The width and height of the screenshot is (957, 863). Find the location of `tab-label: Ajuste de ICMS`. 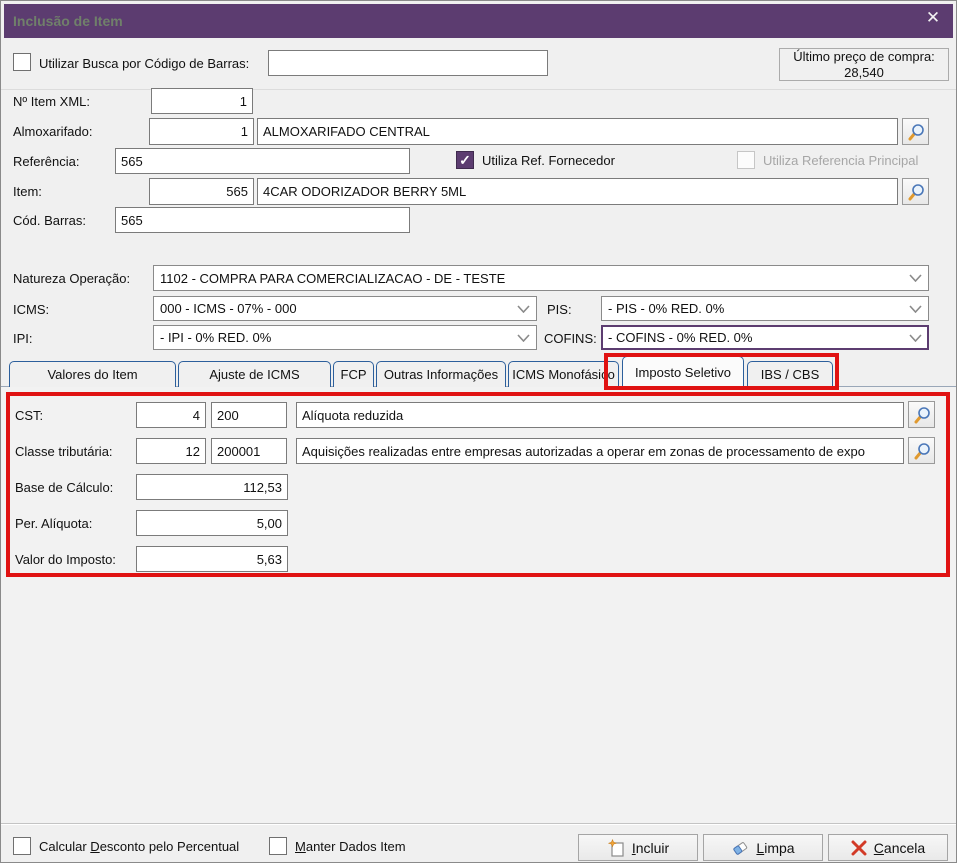

tab-label: Ajuste de ICMS is located at coordinates (254, 374).